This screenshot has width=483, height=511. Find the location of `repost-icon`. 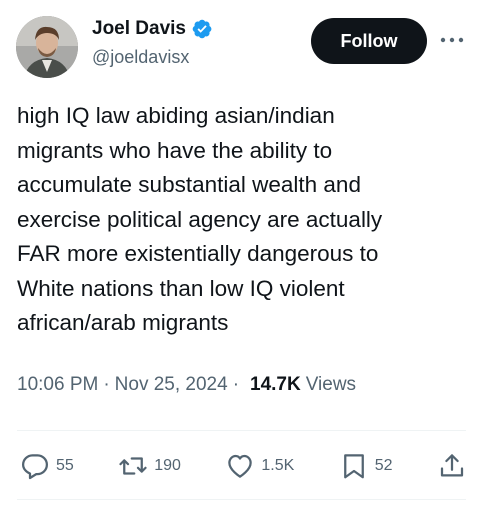

repost-icon is located at coordinates (133, 466).